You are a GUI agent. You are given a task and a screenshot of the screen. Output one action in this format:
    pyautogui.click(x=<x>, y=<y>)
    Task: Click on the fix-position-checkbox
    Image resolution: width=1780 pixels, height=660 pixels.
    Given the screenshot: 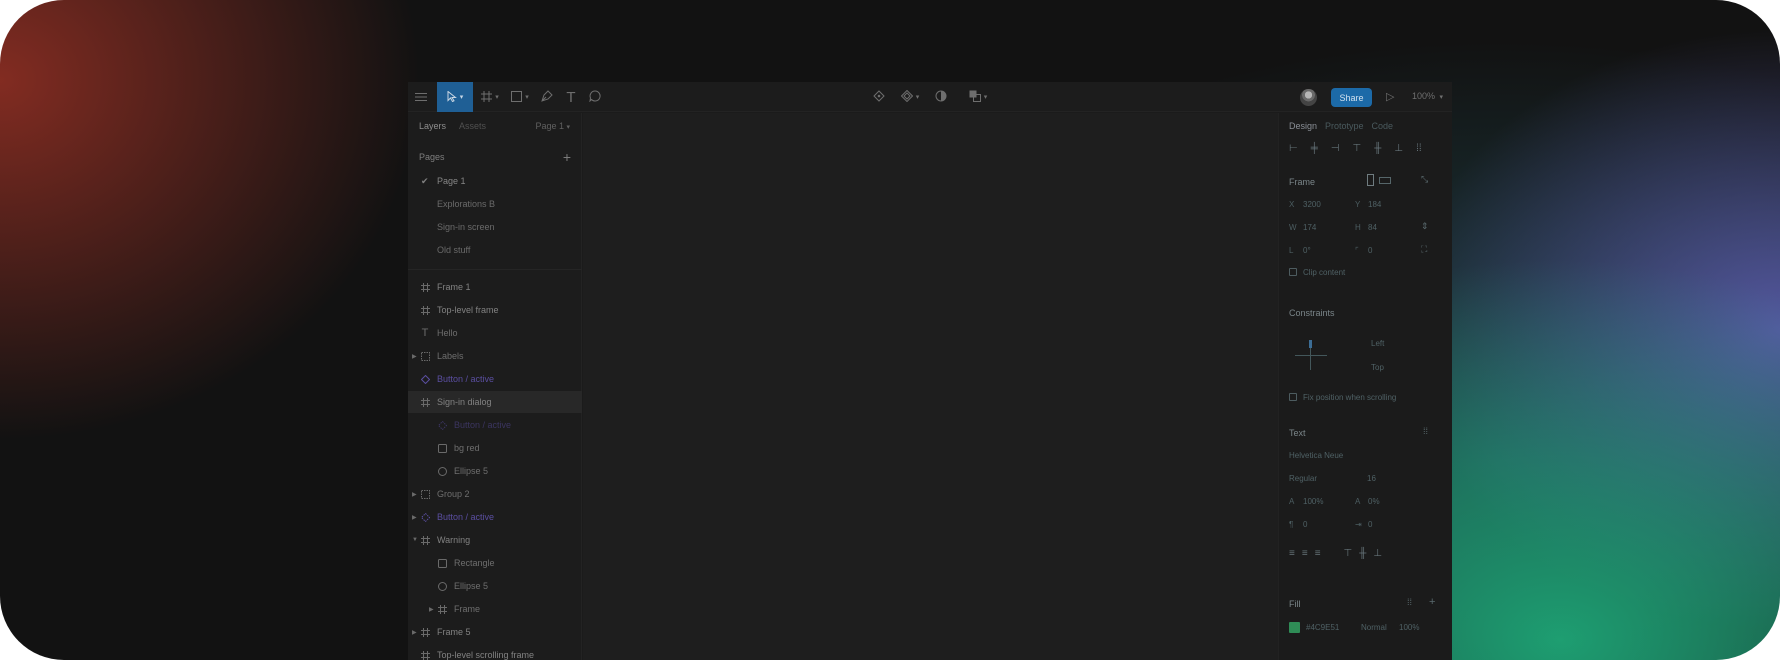 What is the action you would take?
    pyautogui.click(x=1293, y=397)
    